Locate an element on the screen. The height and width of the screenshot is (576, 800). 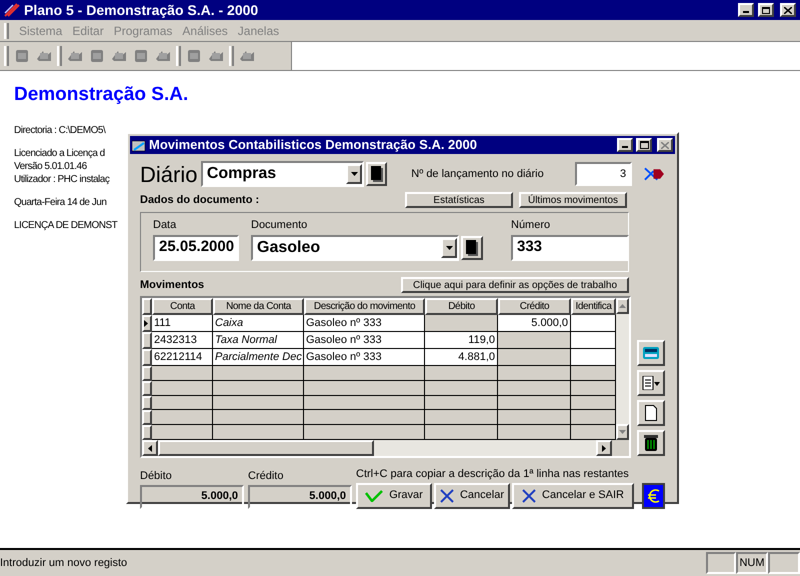
diario-document-button is located at coordinates (377, 174).